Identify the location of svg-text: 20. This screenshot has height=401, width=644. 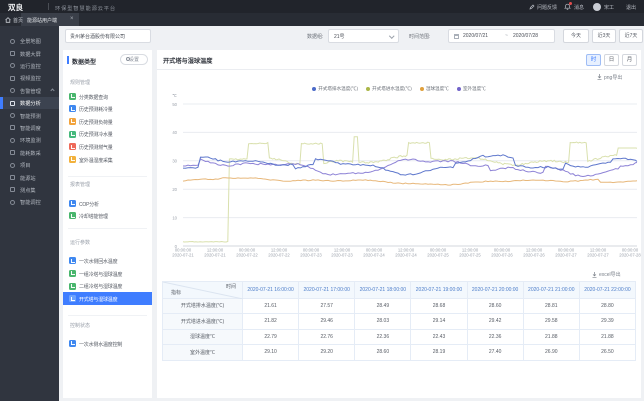
(174, 189).